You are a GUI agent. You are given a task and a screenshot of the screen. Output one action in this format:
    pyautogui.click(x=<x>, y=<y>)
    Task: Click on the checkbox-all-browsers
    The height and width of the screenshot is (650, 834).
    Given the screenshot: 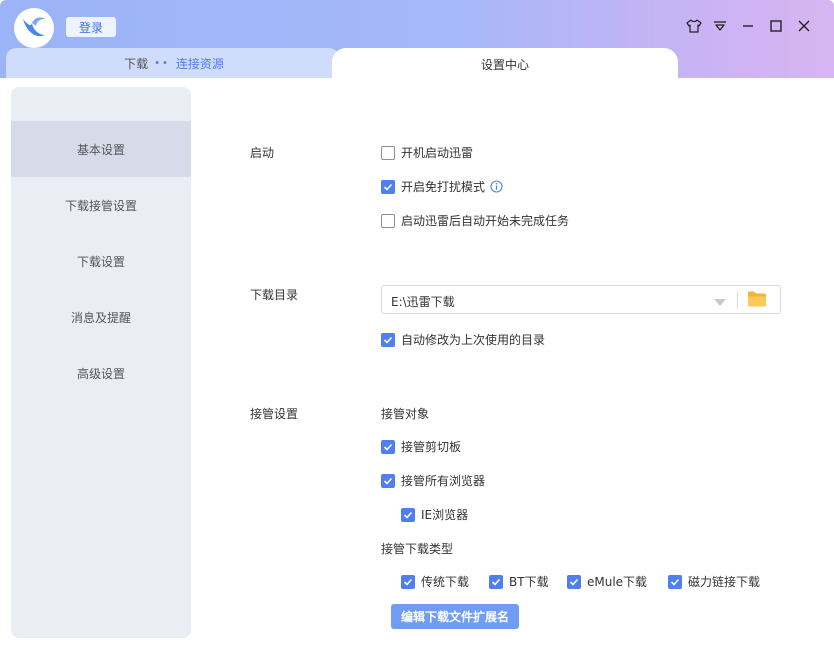 What is the action you would take?
    pyautogui.click(x=388, y=480)
    